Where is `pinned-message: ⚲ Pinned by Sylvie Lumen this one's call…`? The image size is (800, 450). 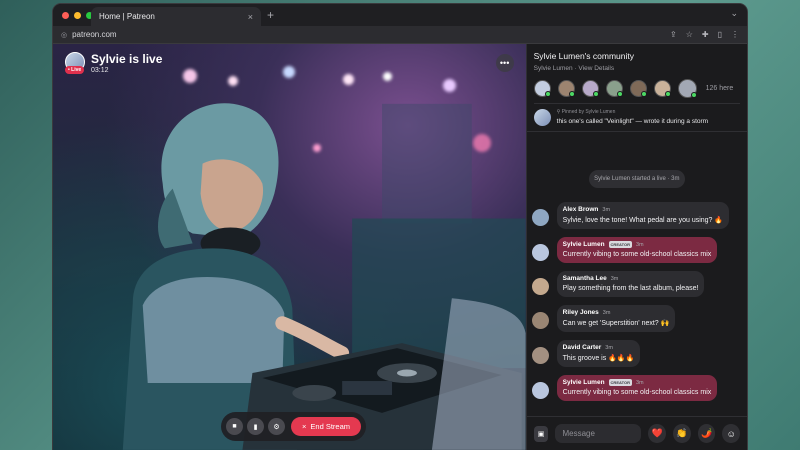
pinned-message: ⚲ Pinned by Sylvie Lumen this one's call… is located at coordinates (636, 118).